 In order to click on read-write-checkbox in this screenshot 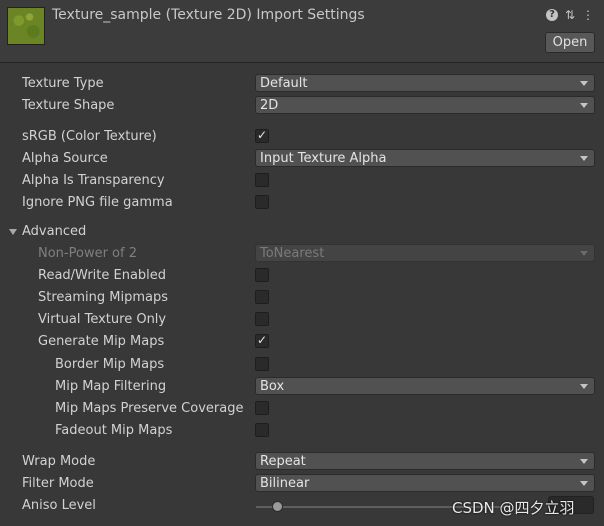, I will do `click(262, 275)`.